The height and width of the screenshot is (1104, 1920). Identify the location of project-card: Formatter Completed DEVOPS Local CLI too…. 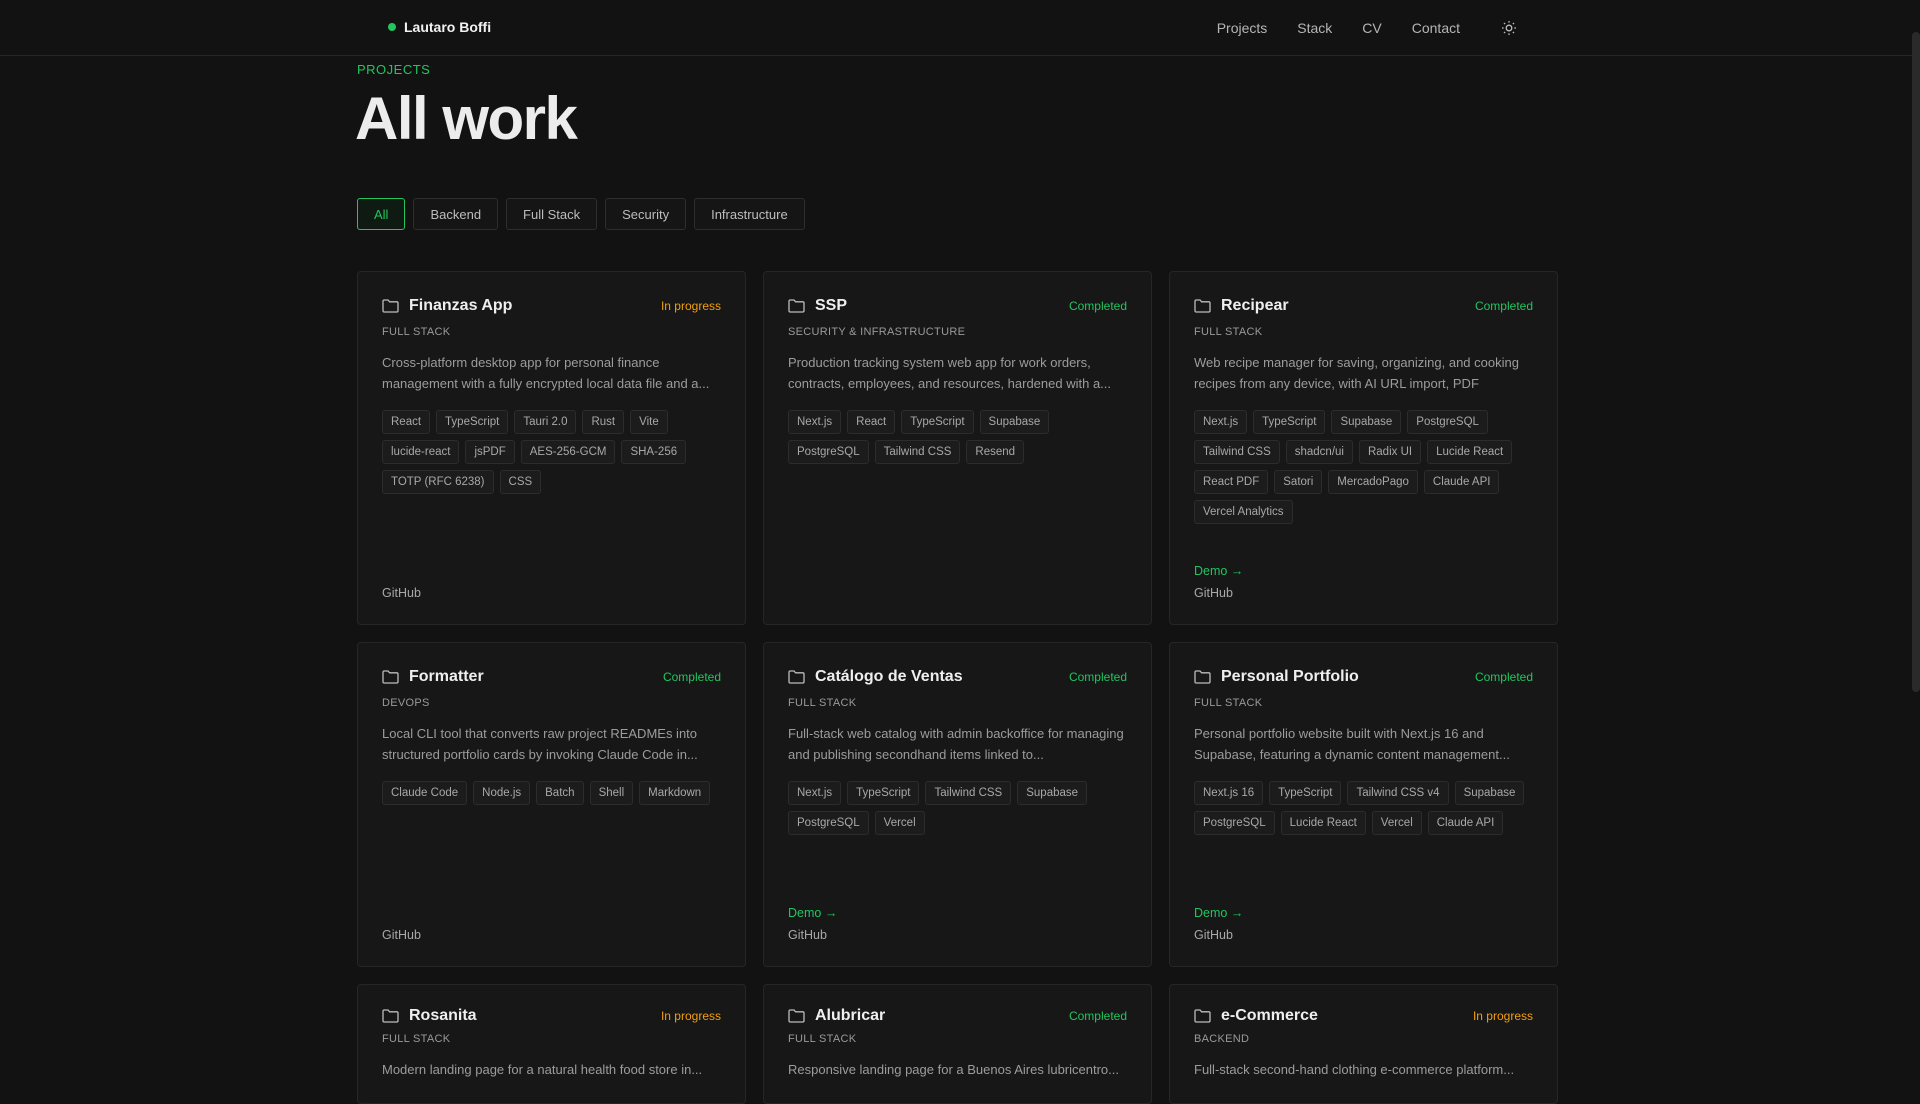
(551, 804).